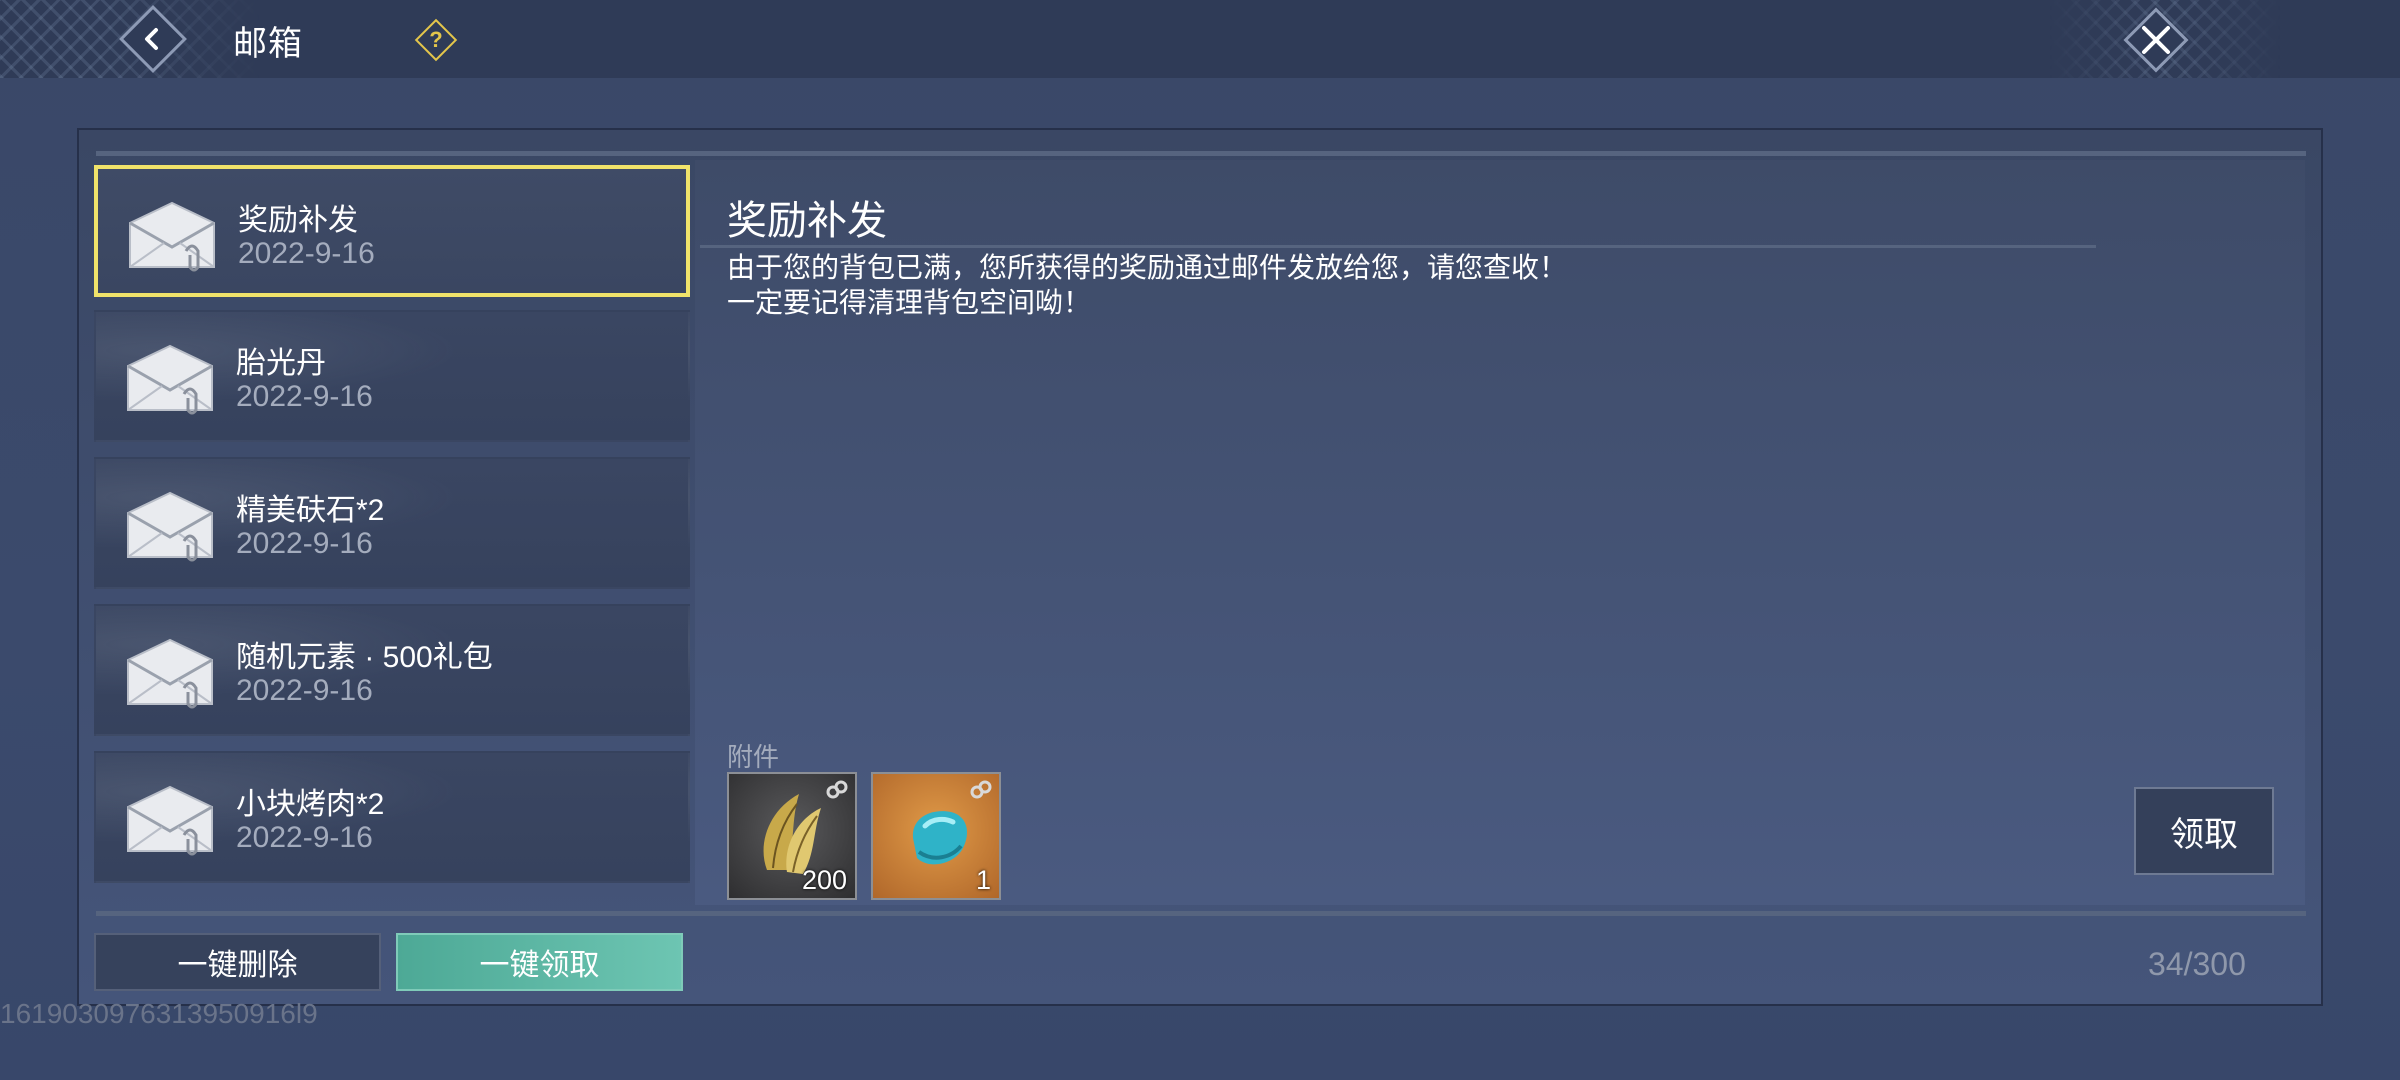 The height and width of the screenshot is (1080, 2400). I want to click on claim-all-button: 一键领取, so click(539, 962).